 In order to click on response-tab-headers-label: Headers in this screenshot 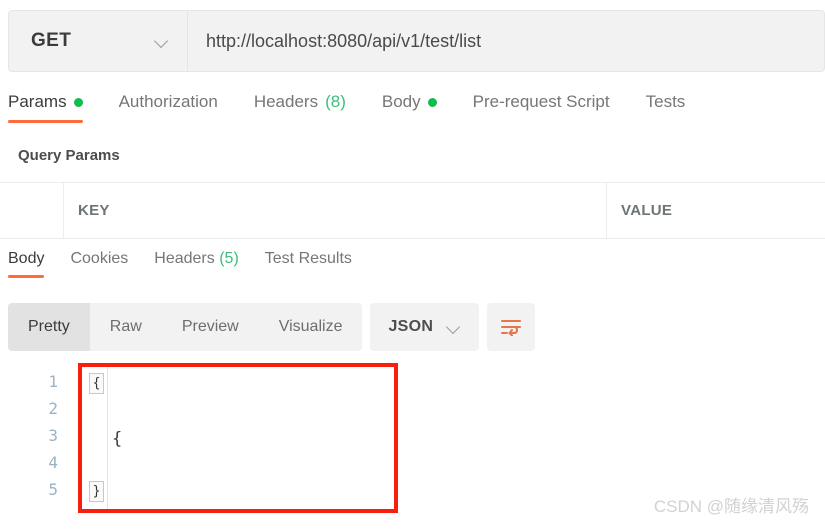, I will do `click(184, 258)`.